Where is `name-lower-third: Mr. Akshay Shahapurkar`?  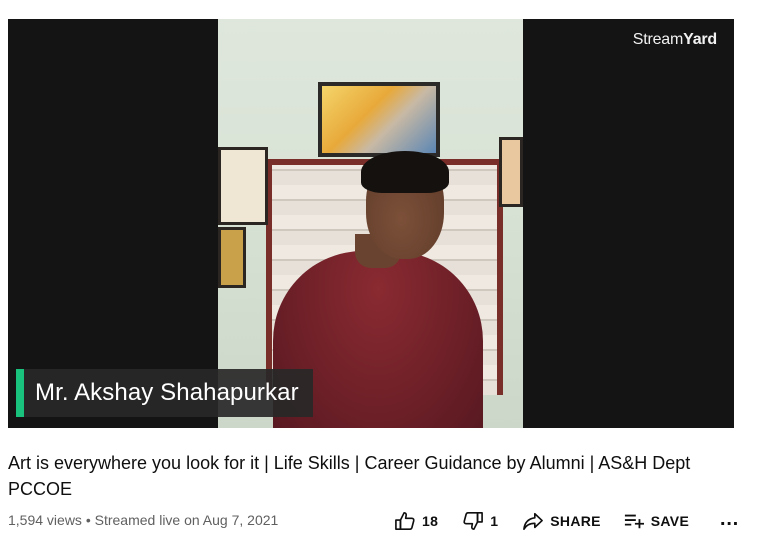 name-lower-third: Mr. Akshay Shahapurkar is located at coordinates (164, 393).